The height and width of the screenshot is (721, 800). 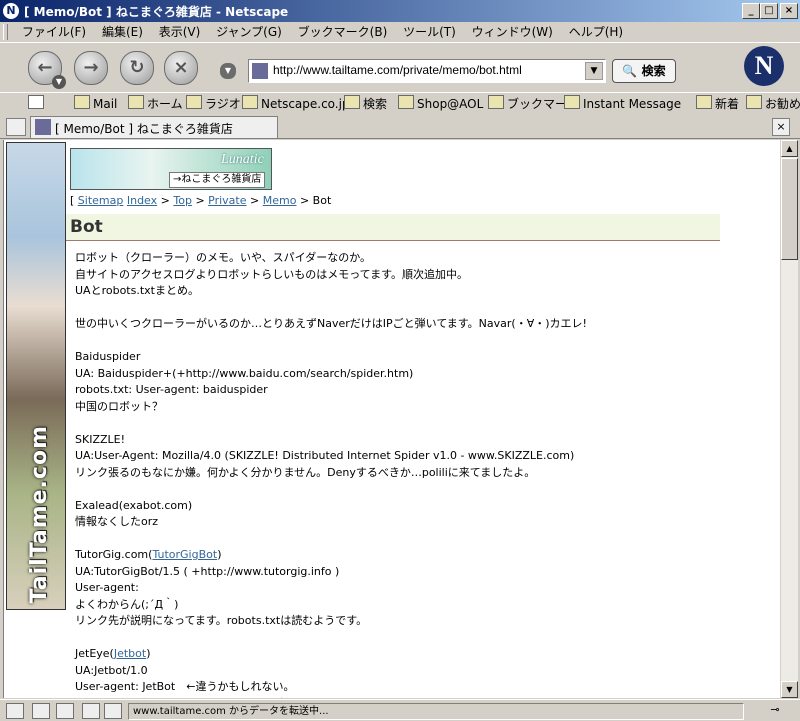 I want to click on stop-button: ×, so click(x=181, y=68).